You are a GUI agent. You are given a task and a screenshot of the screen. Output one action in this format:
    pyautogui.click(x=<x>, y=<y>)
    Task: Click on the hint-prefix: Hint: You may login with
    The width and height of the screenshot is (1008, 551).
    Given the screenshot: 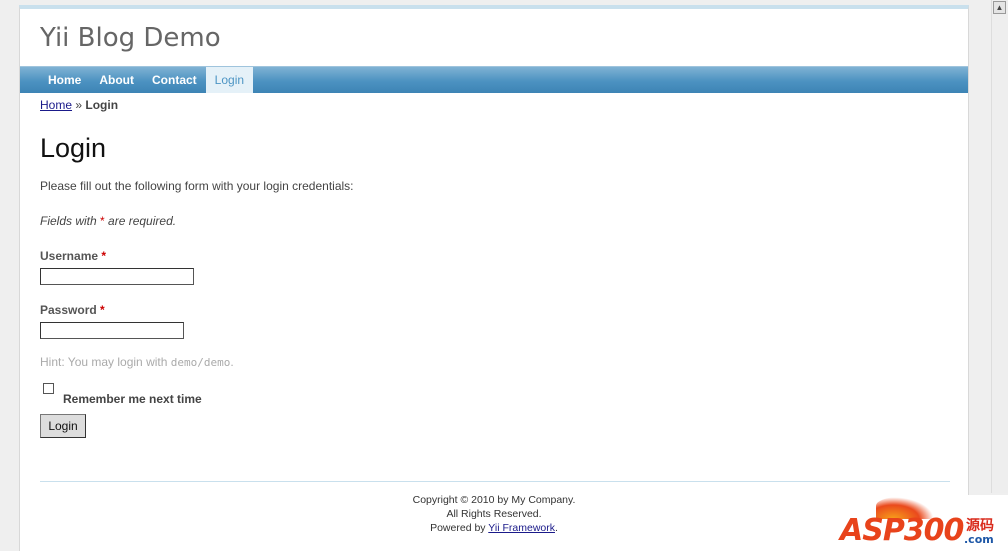 What is the action you would take?
    pyautogui.click(x=105, y=362)
    